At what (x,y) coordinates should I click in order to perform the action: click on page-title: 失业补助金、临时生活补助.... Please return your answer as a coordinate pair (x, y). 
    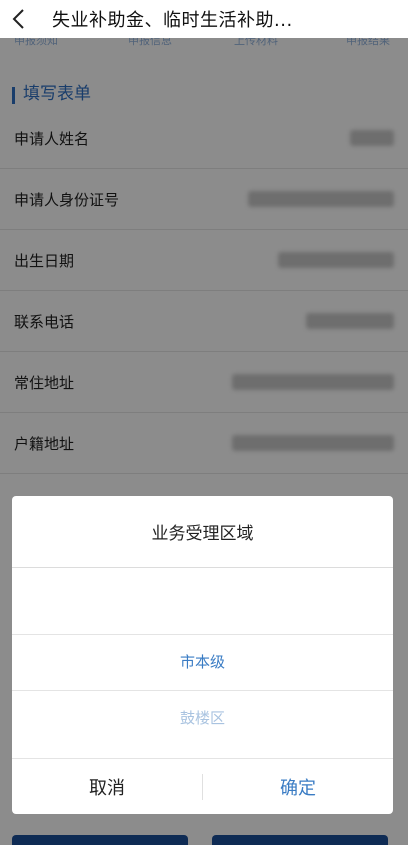
    Looking at the image, I should click on (172, 20).